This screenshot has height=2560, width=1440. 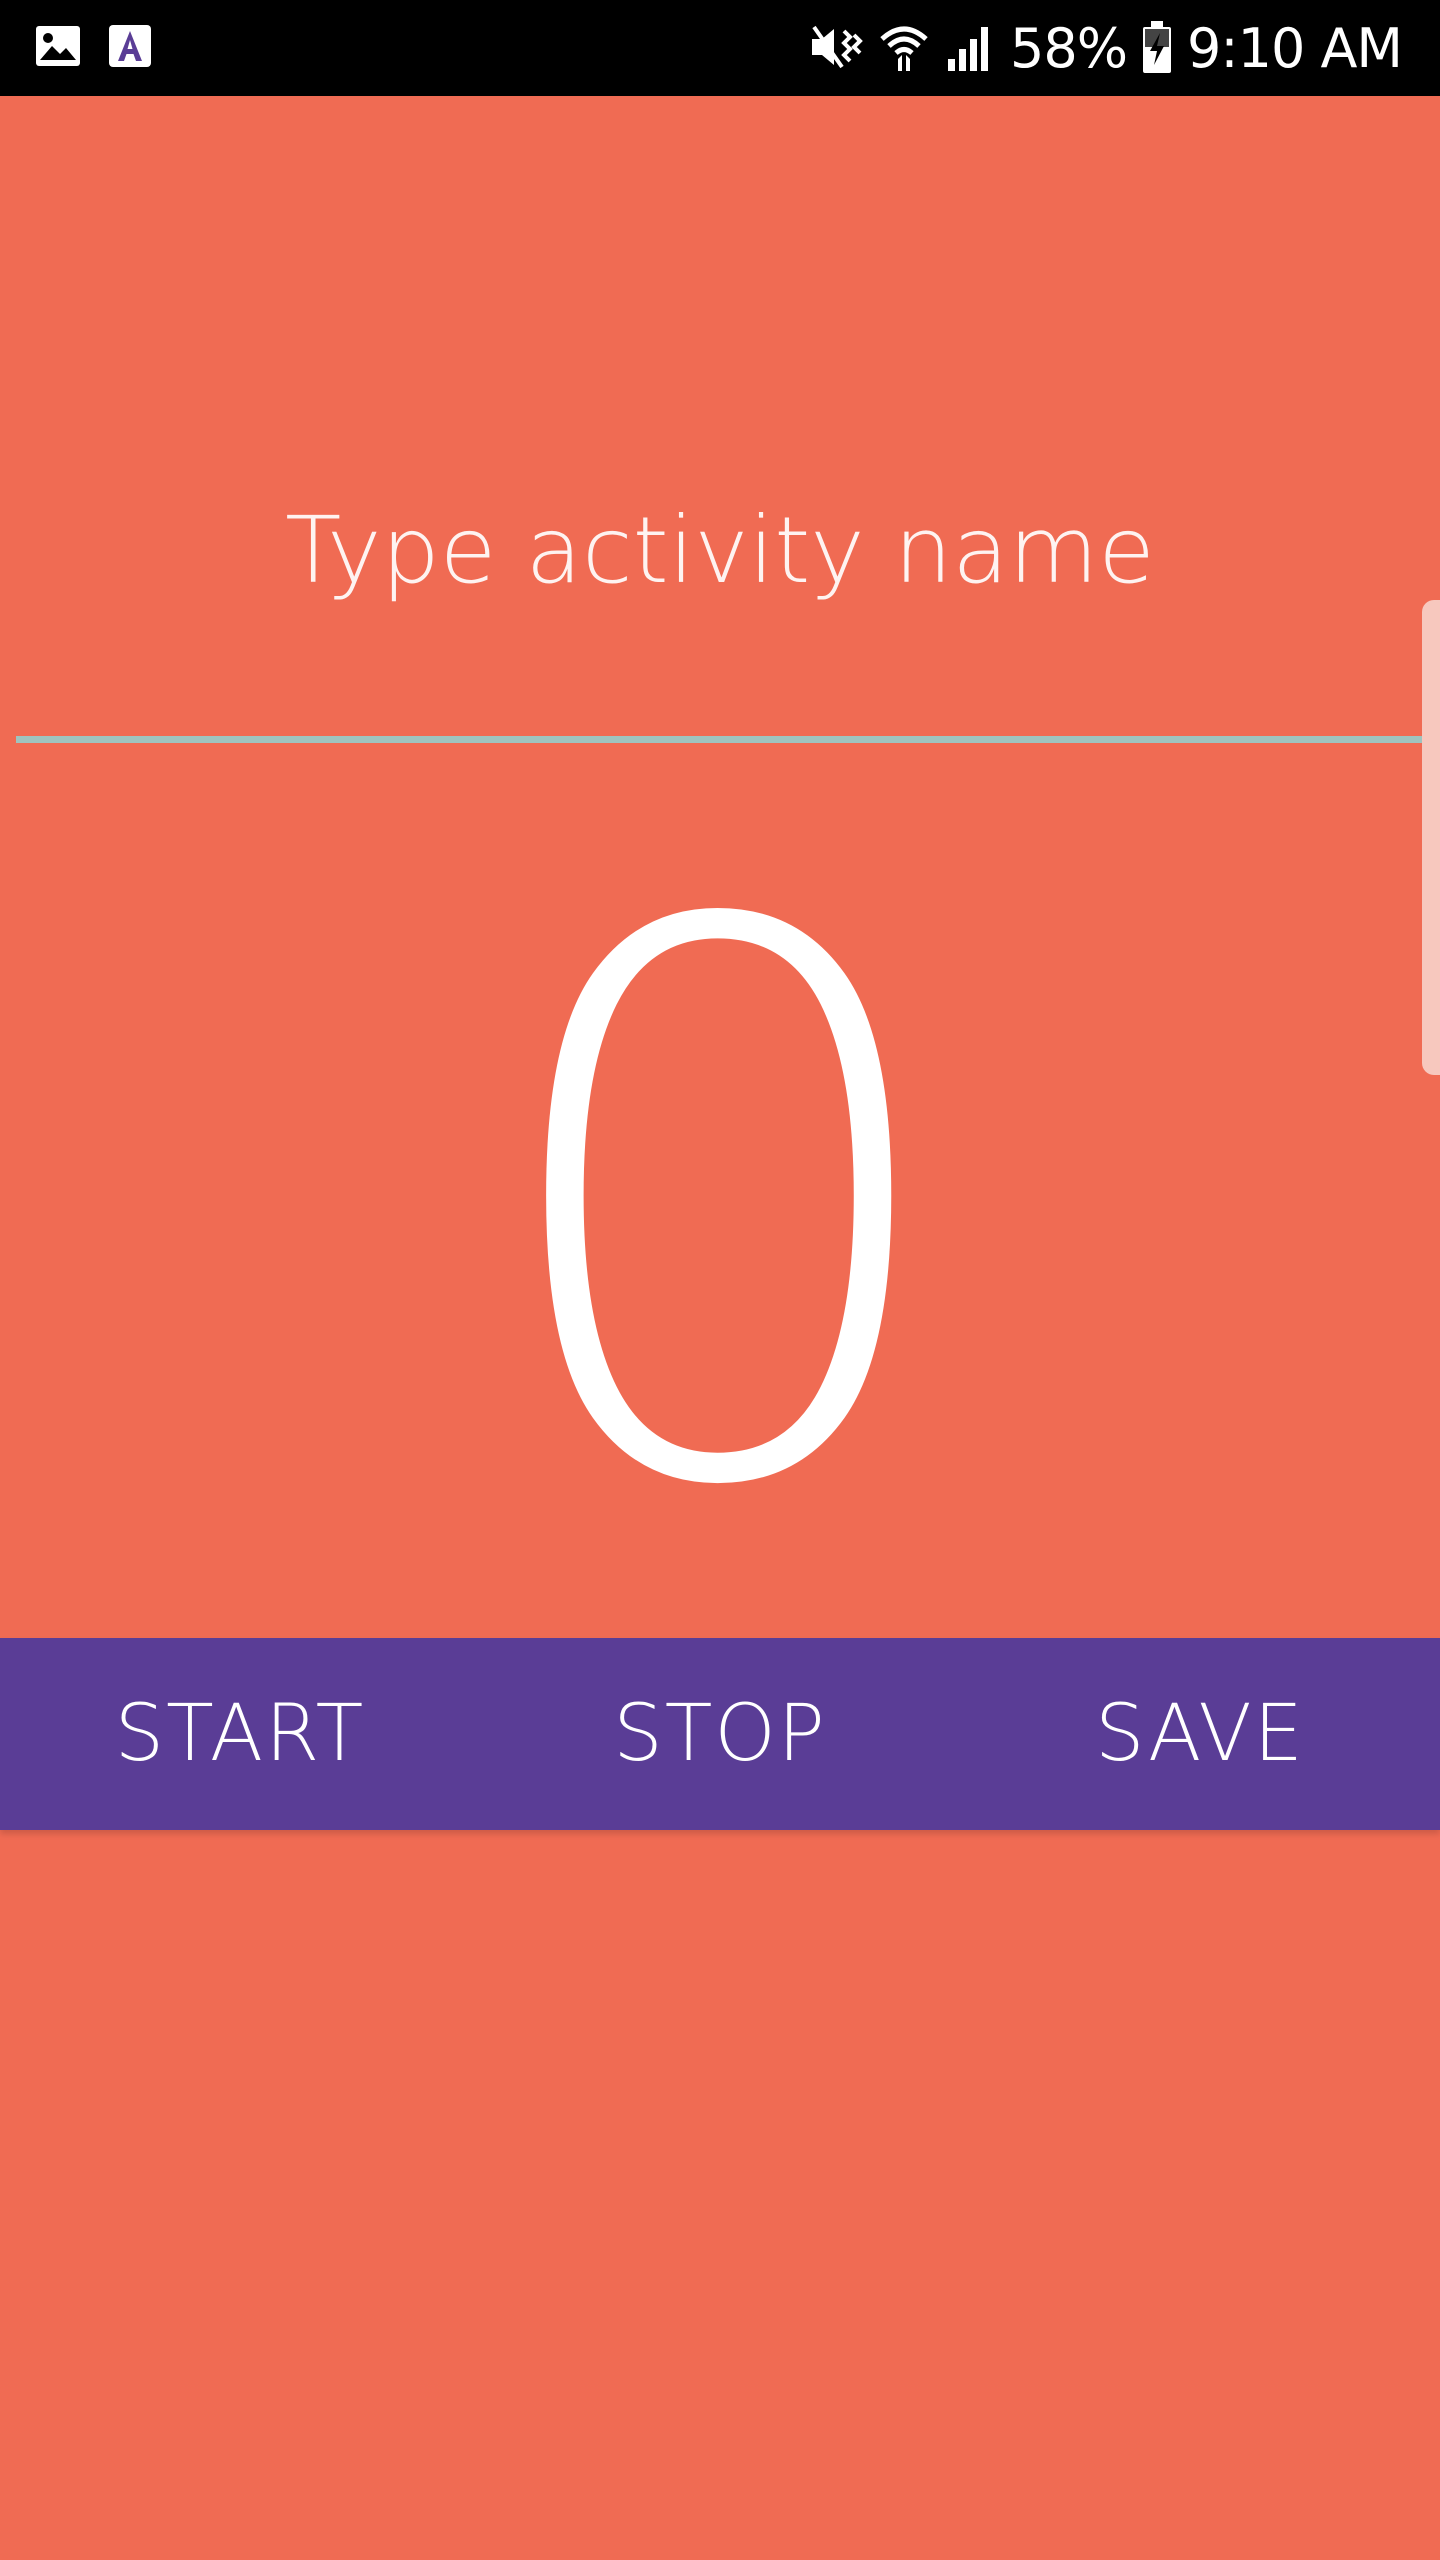 I want to click on app-a-icon, so click(x=130, y=48).